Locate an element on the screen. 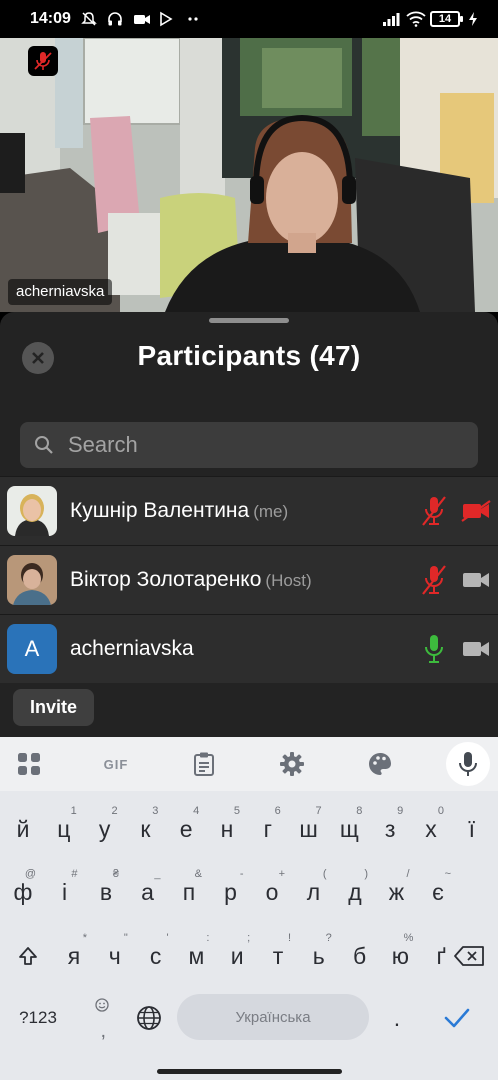 Image resolution: width=498 pixels, height=1080 pixels. key-й: й is located at coordinates (23, 829).